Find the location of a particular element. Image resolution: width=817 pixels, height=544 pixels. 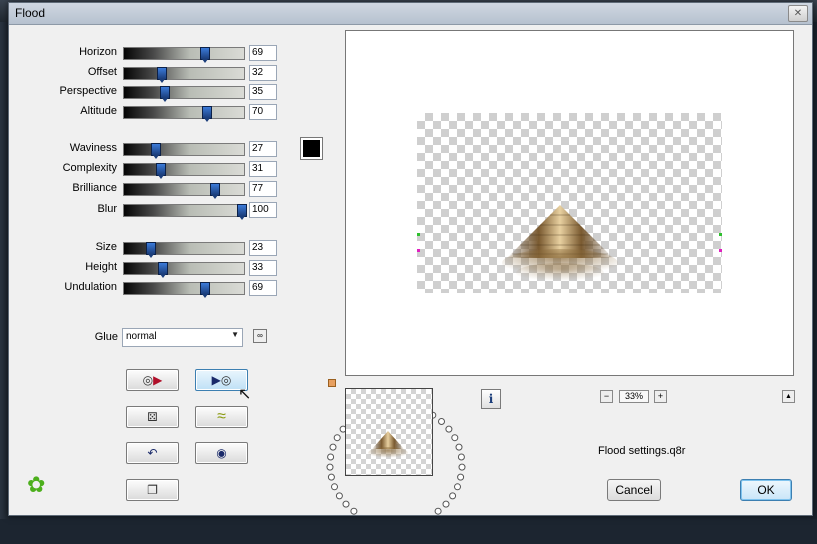

size-slider is located at coordinates (184, 250).